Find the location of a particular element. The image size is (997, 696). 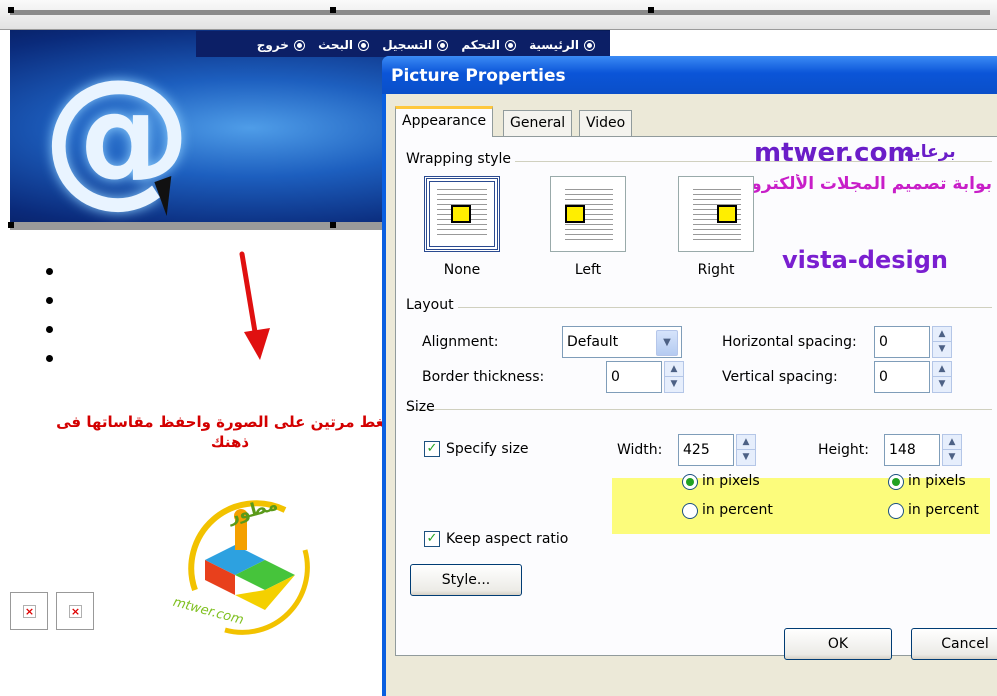

width-percent-radio is located at coordinates (690, 511).